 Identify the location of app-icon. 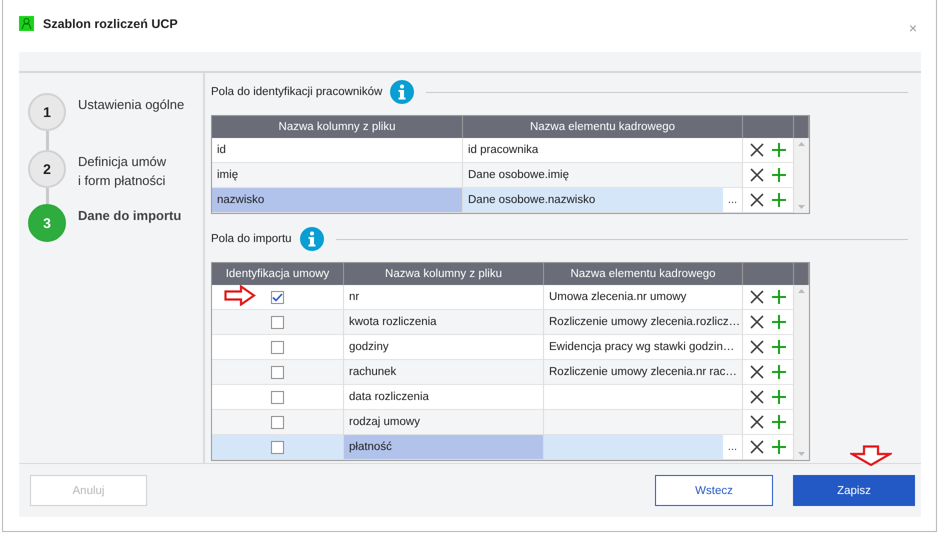
(26, 23).